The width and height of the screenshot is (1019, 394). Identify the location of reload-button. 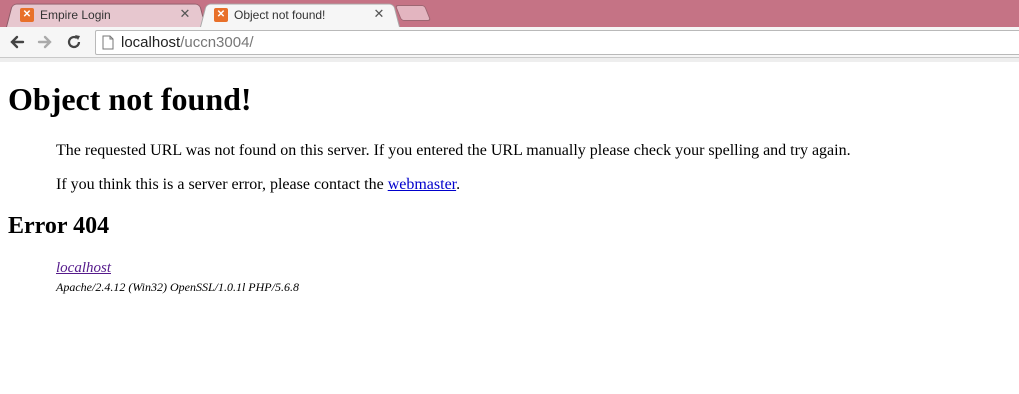
(74, 42).